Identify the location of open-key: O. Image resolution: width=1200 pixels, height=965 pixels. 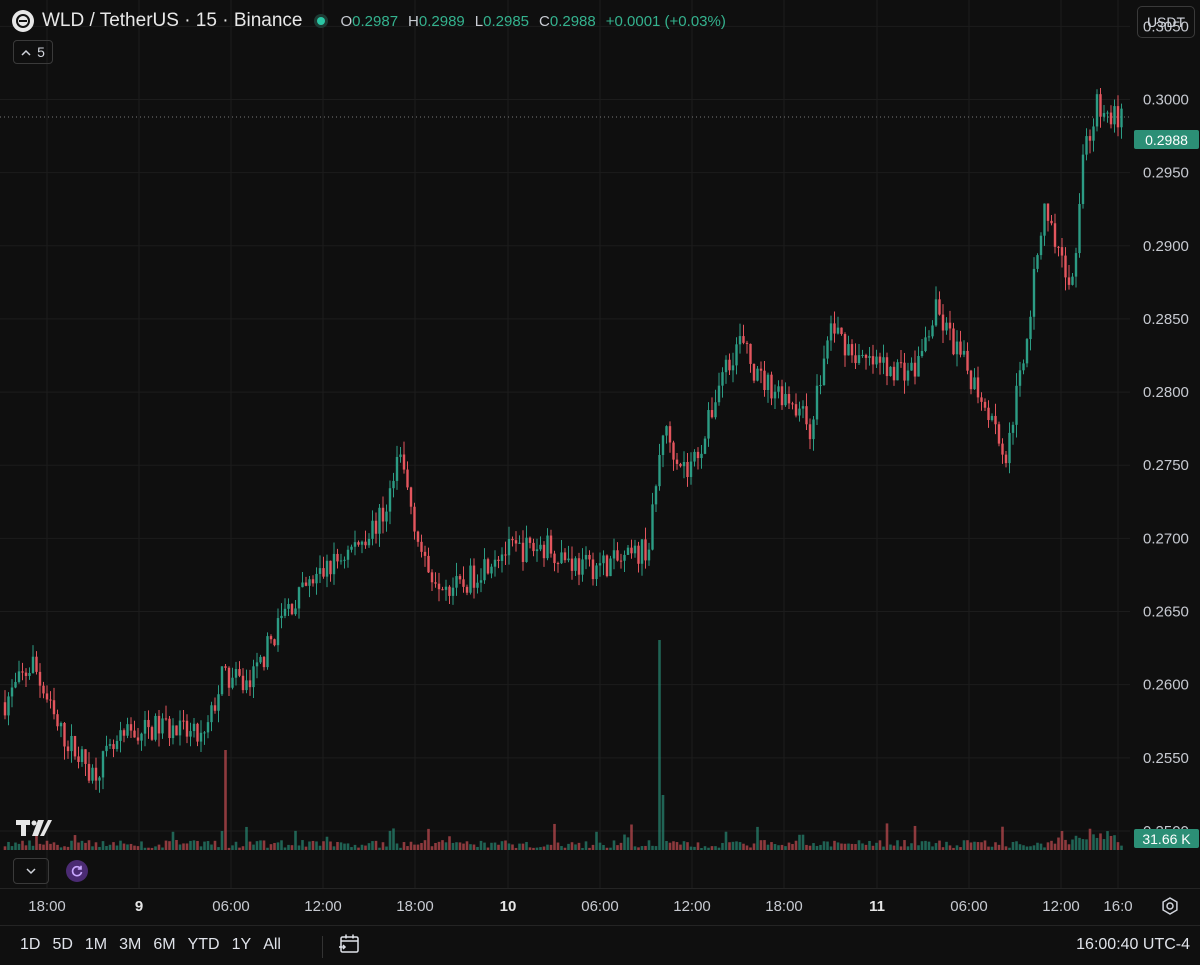
(346, 21).